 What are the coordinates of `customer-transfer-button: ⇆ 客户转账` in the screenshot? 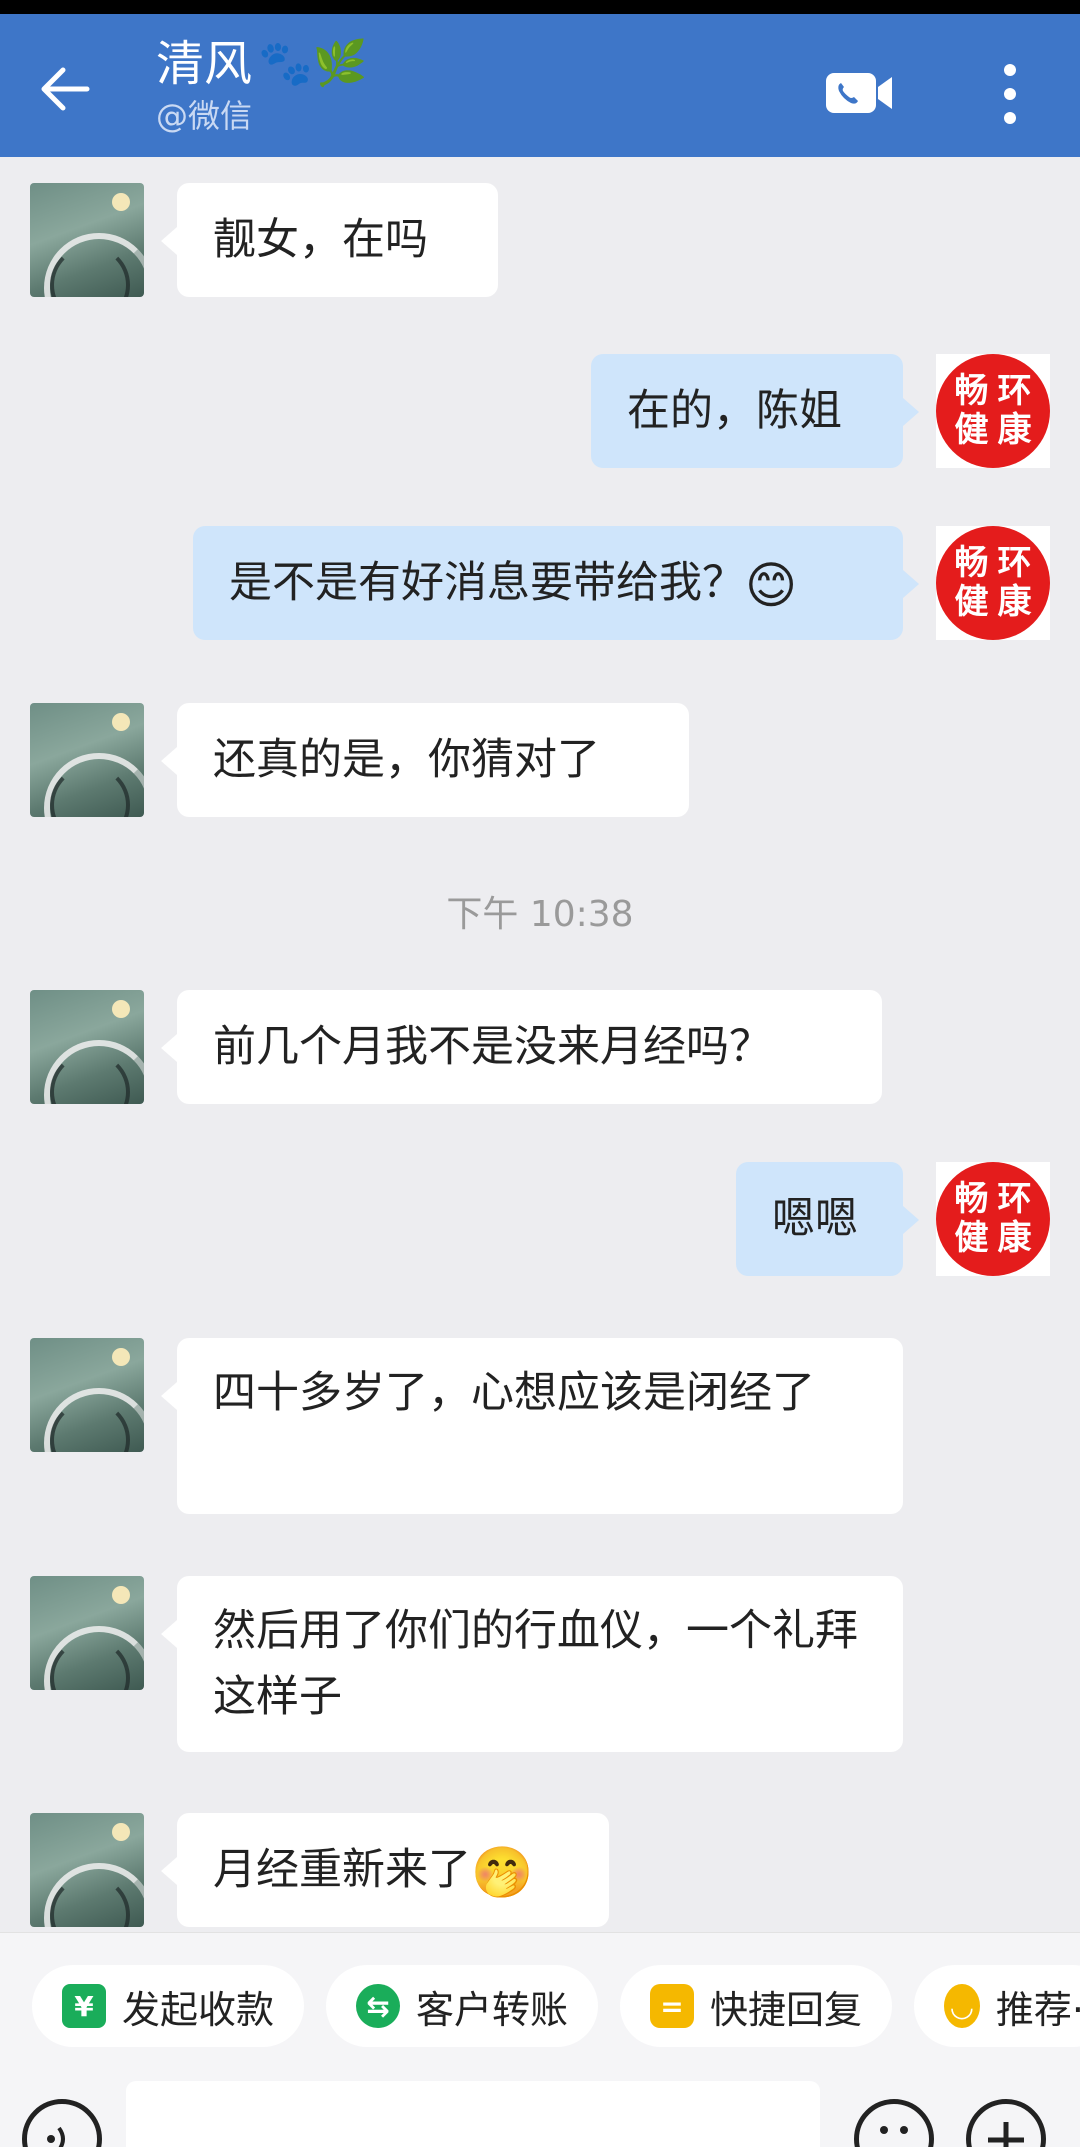 It's located at (462, 2006).